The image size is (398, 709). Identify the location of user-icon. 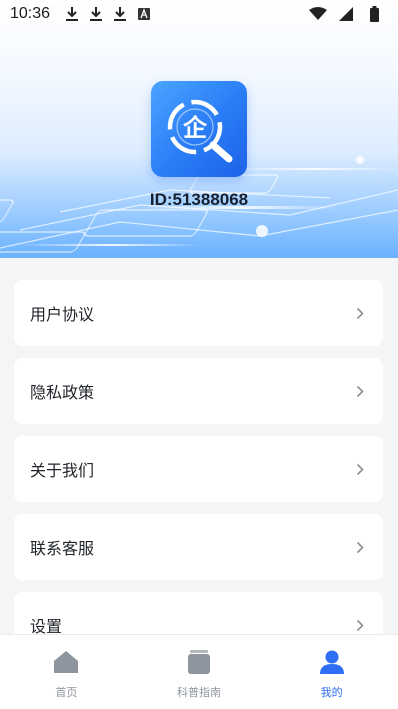
(332, 662).